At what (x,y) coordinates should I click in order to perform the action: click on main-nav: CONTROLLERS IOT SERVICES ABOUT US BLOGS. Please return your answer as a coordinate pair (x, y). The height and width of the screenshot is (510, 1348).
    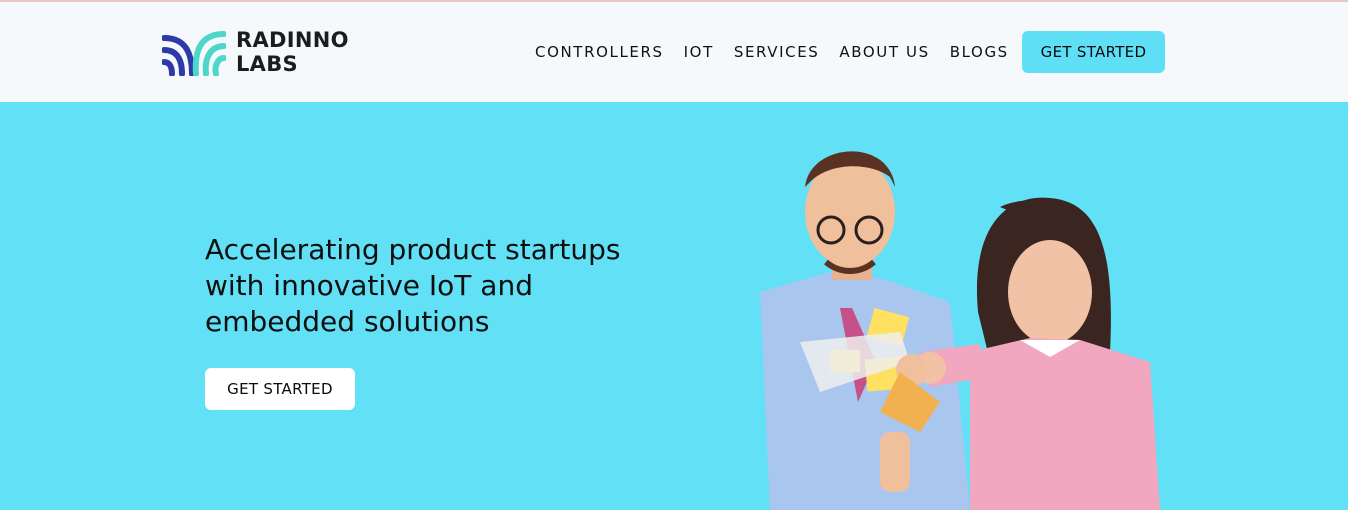
    Looking at the image, I should click on (782, 52).